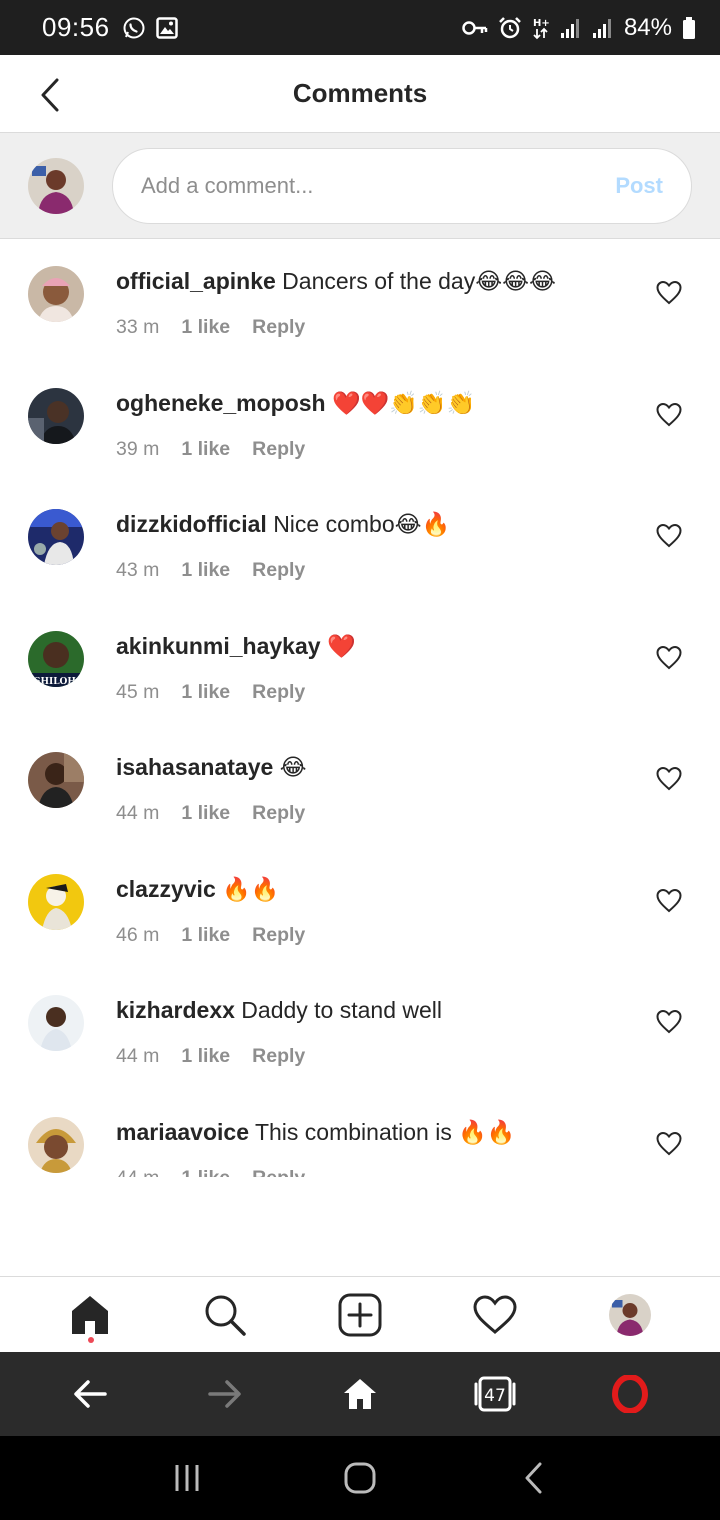  What do you see at coordinates (293, 767) in the screenshot?
I see `comment-text: 😂` at bounding box center [293, 767].